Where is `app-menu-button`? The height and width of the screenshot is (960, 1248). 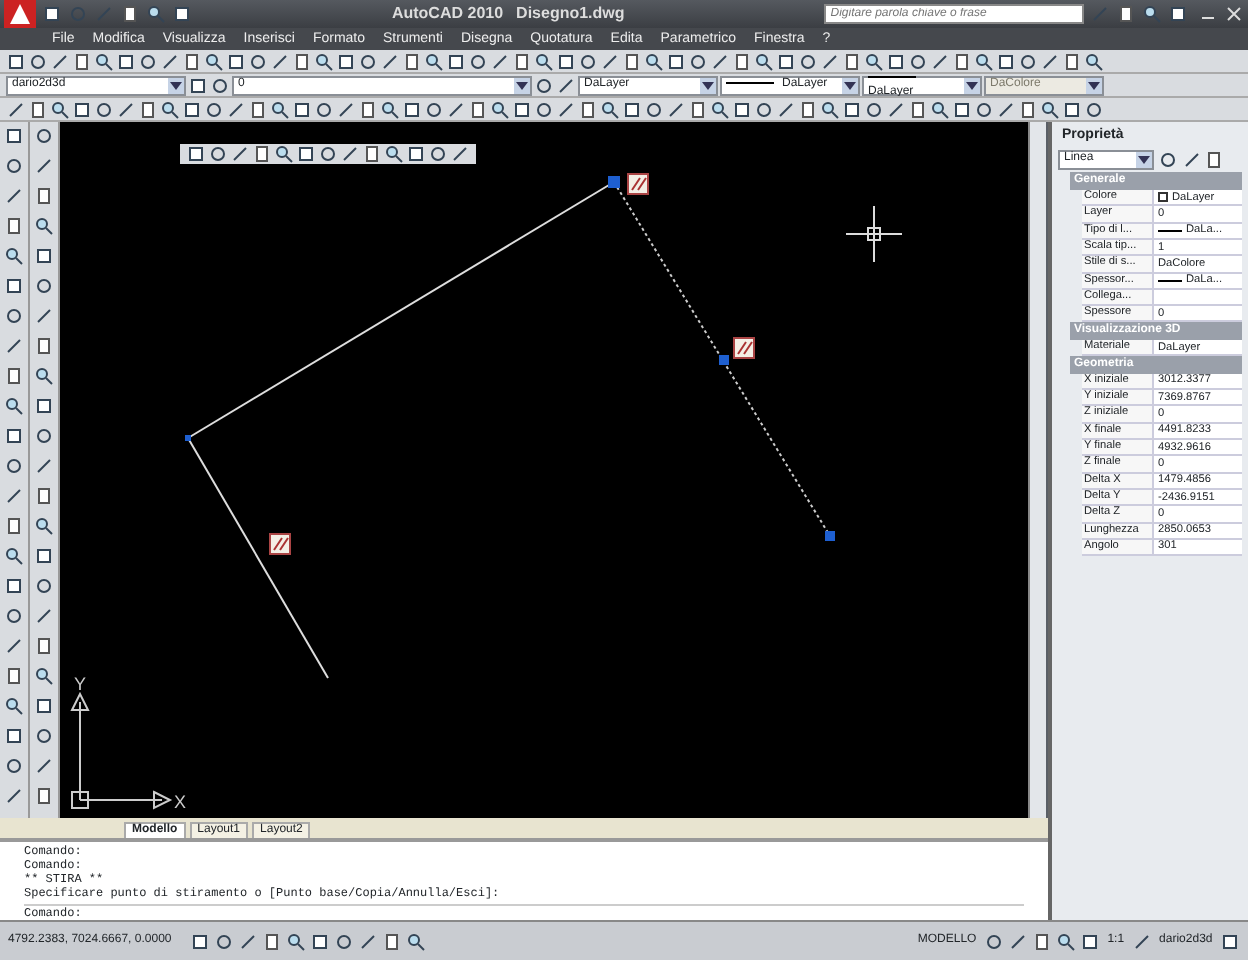
app-menu-button is located at coordinates (20, 14).